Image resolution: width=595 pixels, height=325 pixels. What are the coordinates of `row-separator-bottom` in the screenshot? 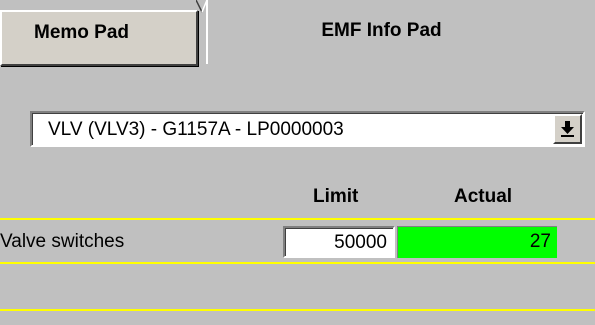 It's located at (297, 310).